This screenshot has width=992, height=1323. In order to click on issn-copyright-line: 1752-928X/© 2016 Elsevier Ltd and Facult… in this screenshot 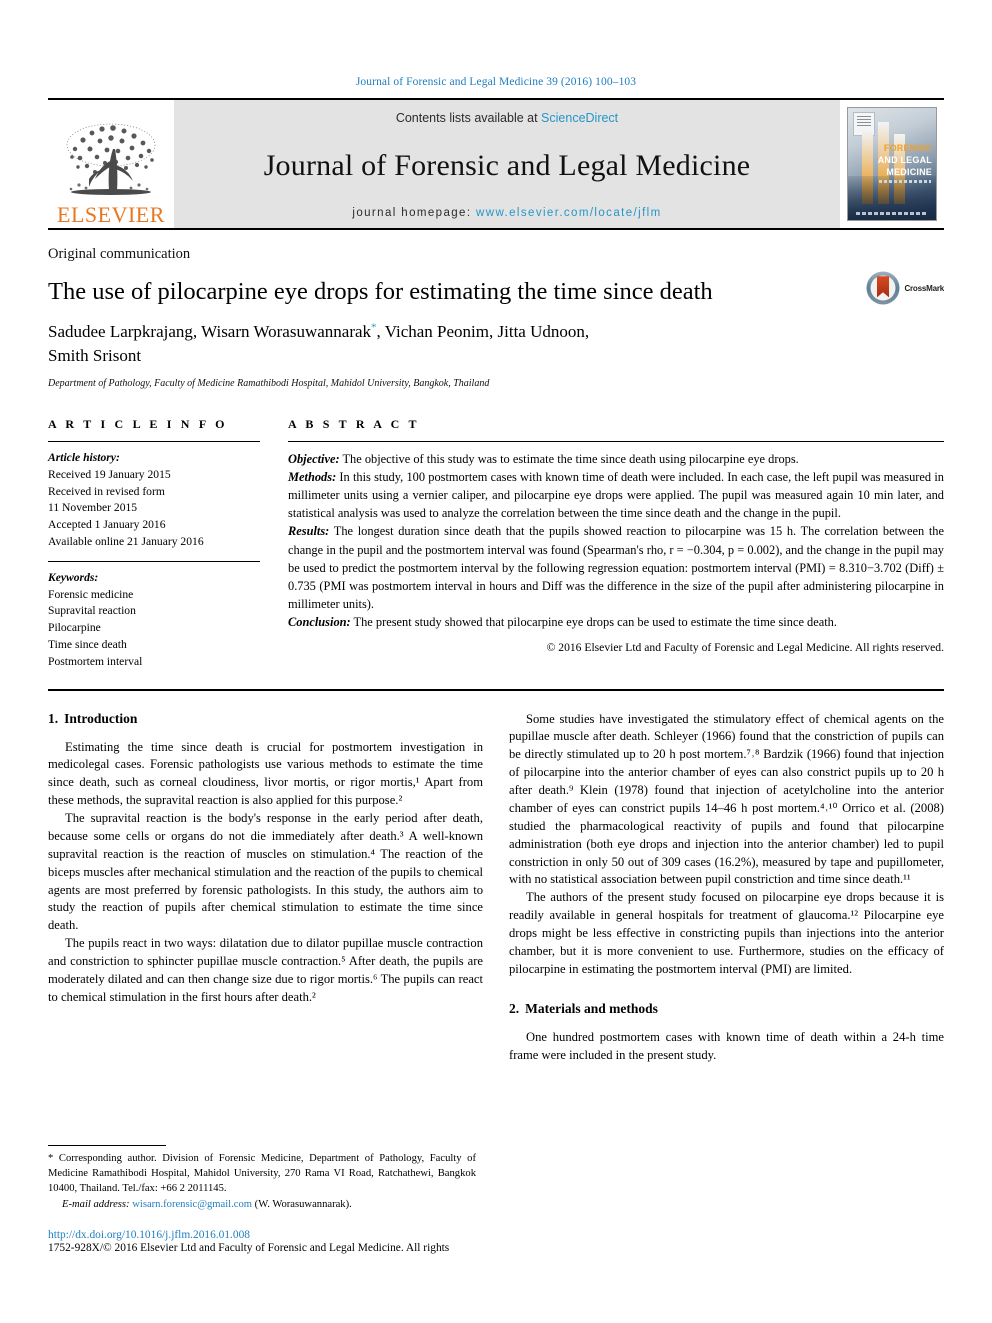, I will do `click(249, 1248)`.